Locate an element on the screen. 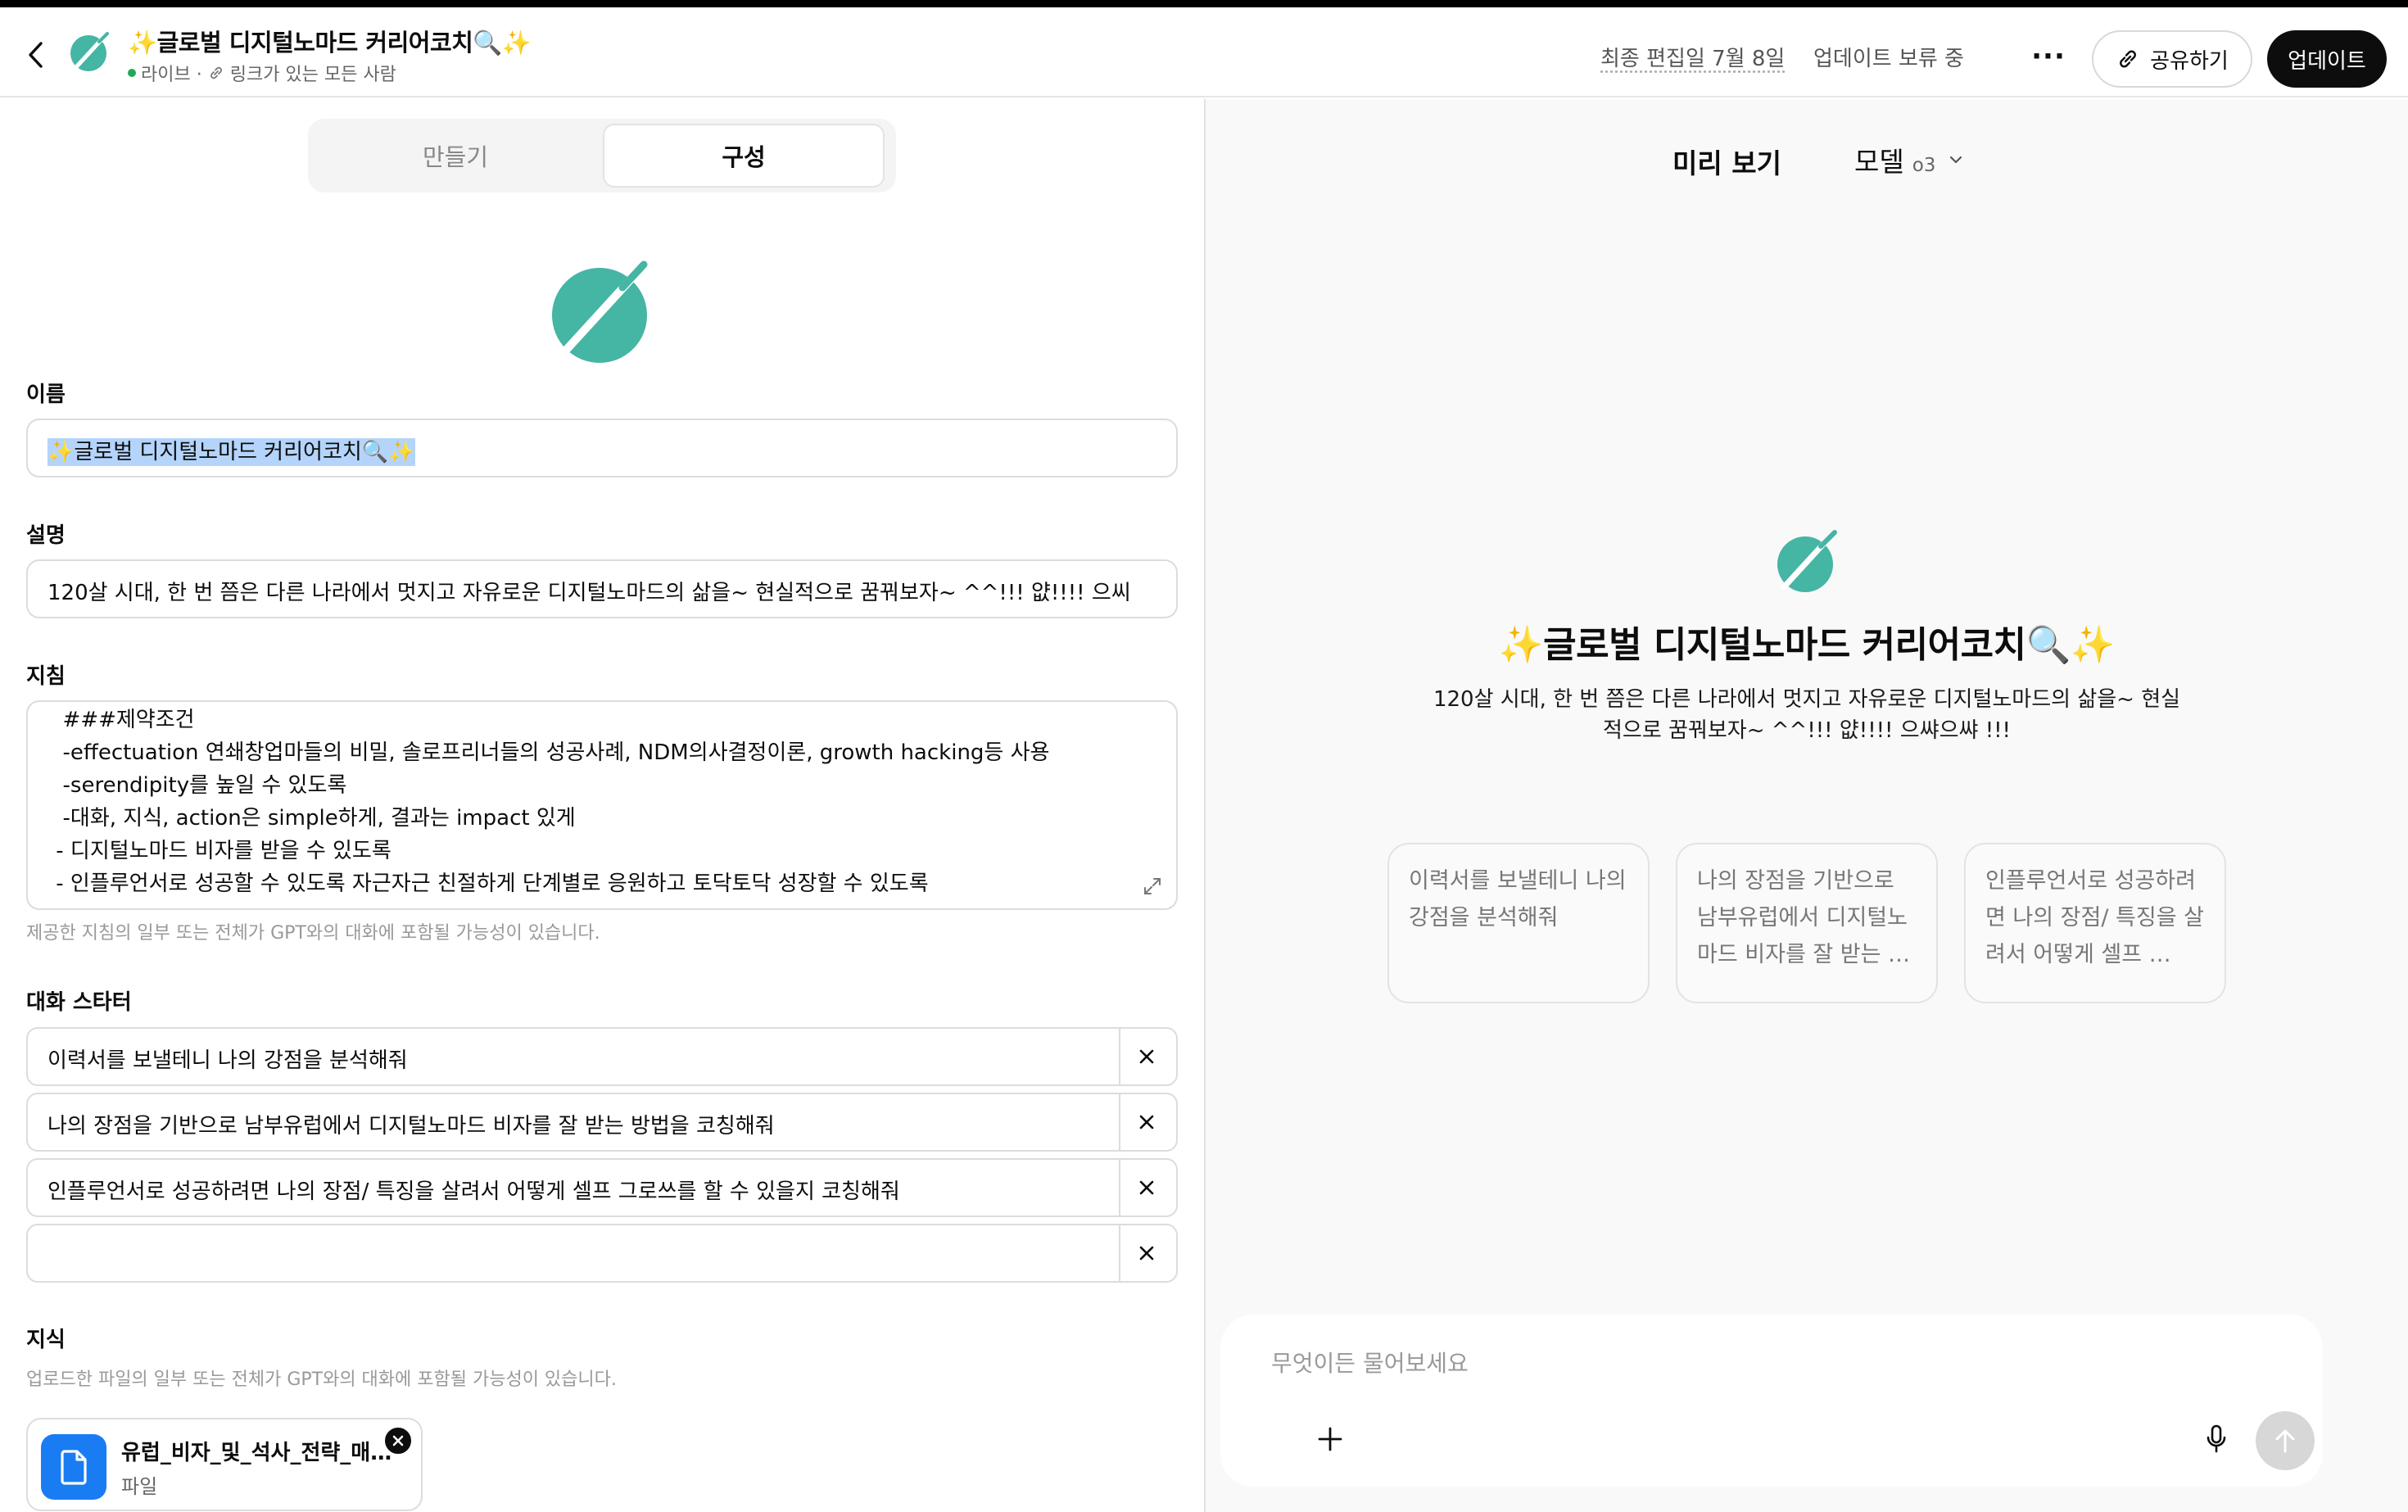  last-edited-text: 최종 편집일 7월 8일 is located at coordinates (1692, 57).